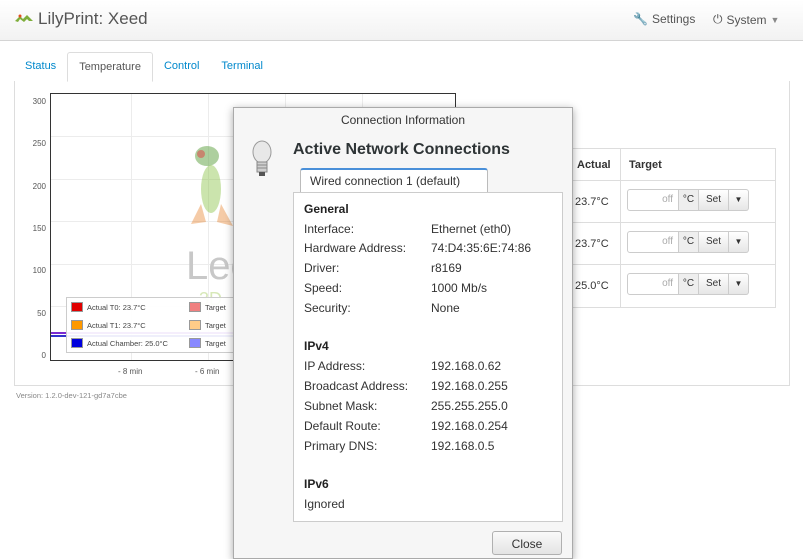 The width and height of the screenshot is (803, 559). What do you see at coordinates (382, 308) in the screenshot?
I see `detail-row: Security: None` at bounding box center [382, 308].